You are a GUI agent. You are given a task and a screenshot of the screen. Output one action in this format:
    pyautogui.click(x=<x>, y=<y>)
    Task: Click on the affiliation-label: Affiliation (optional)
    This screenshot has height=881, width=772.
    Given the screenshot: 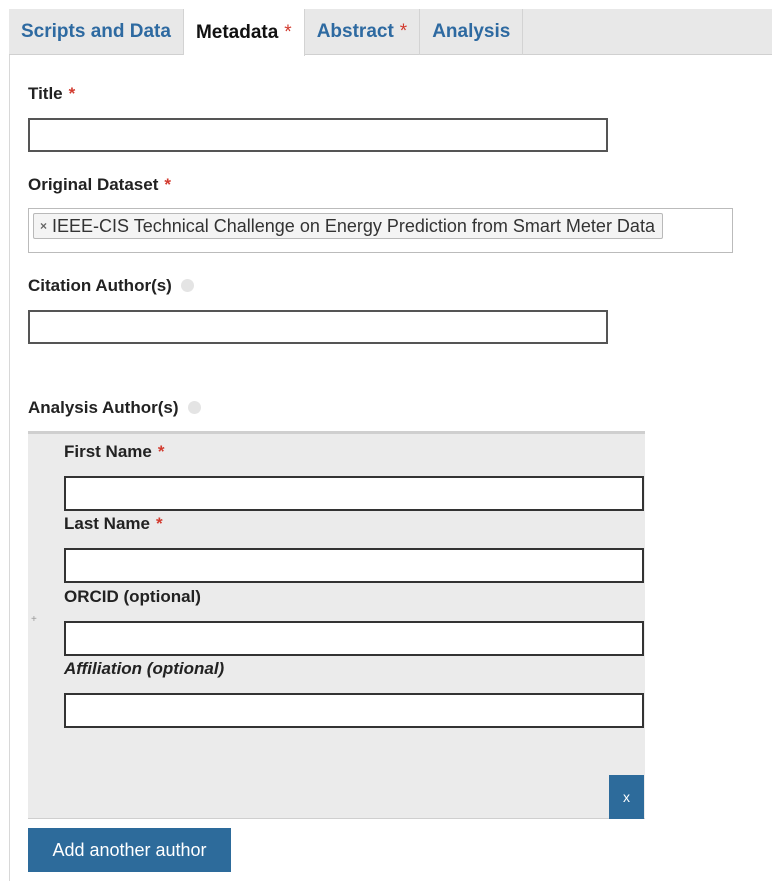 What is the action you would take?
    pyautogui.click(x=144, y=668)
    